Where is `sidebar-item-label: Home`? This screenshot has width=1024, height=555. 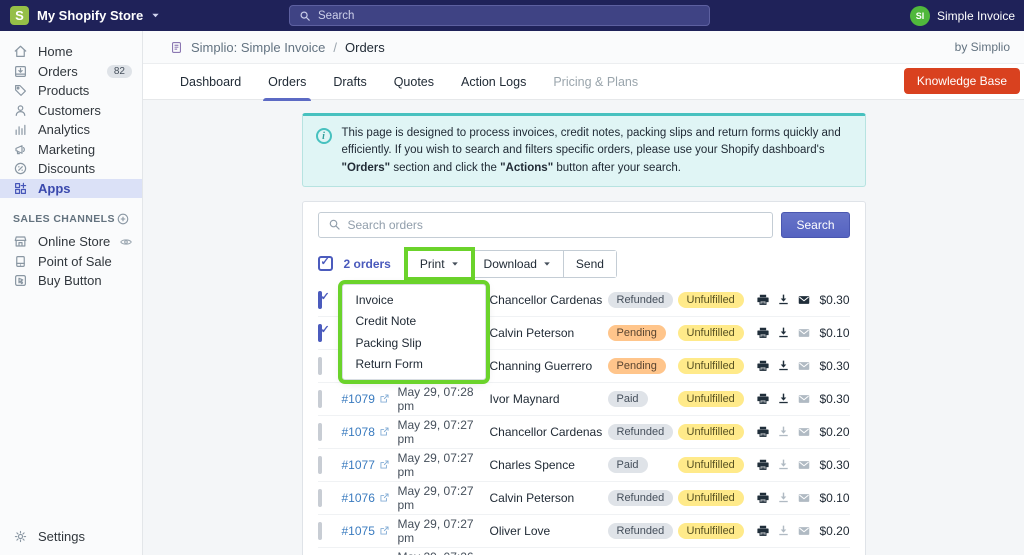
sidebar-item-label: Home is located at coordinates (55, 52).